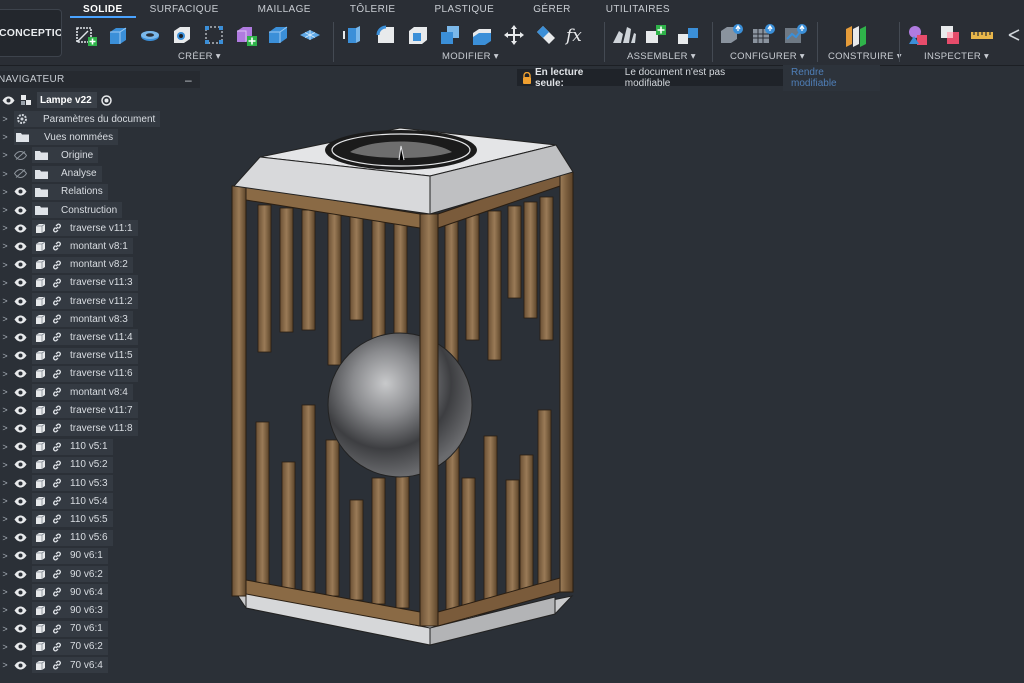  What do you see at coordinates (188, 80) in the screenshot?
I see `collapse-icon: –` at bounding box center [188, 80].